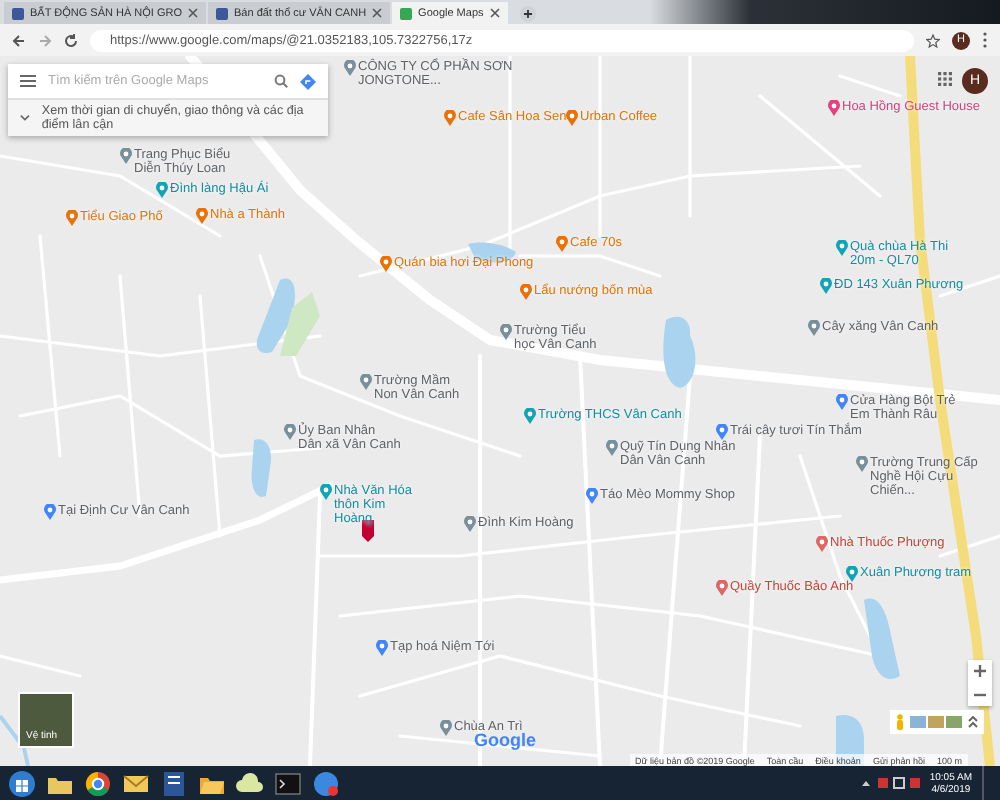  I want to click on park, so click(300, 324).